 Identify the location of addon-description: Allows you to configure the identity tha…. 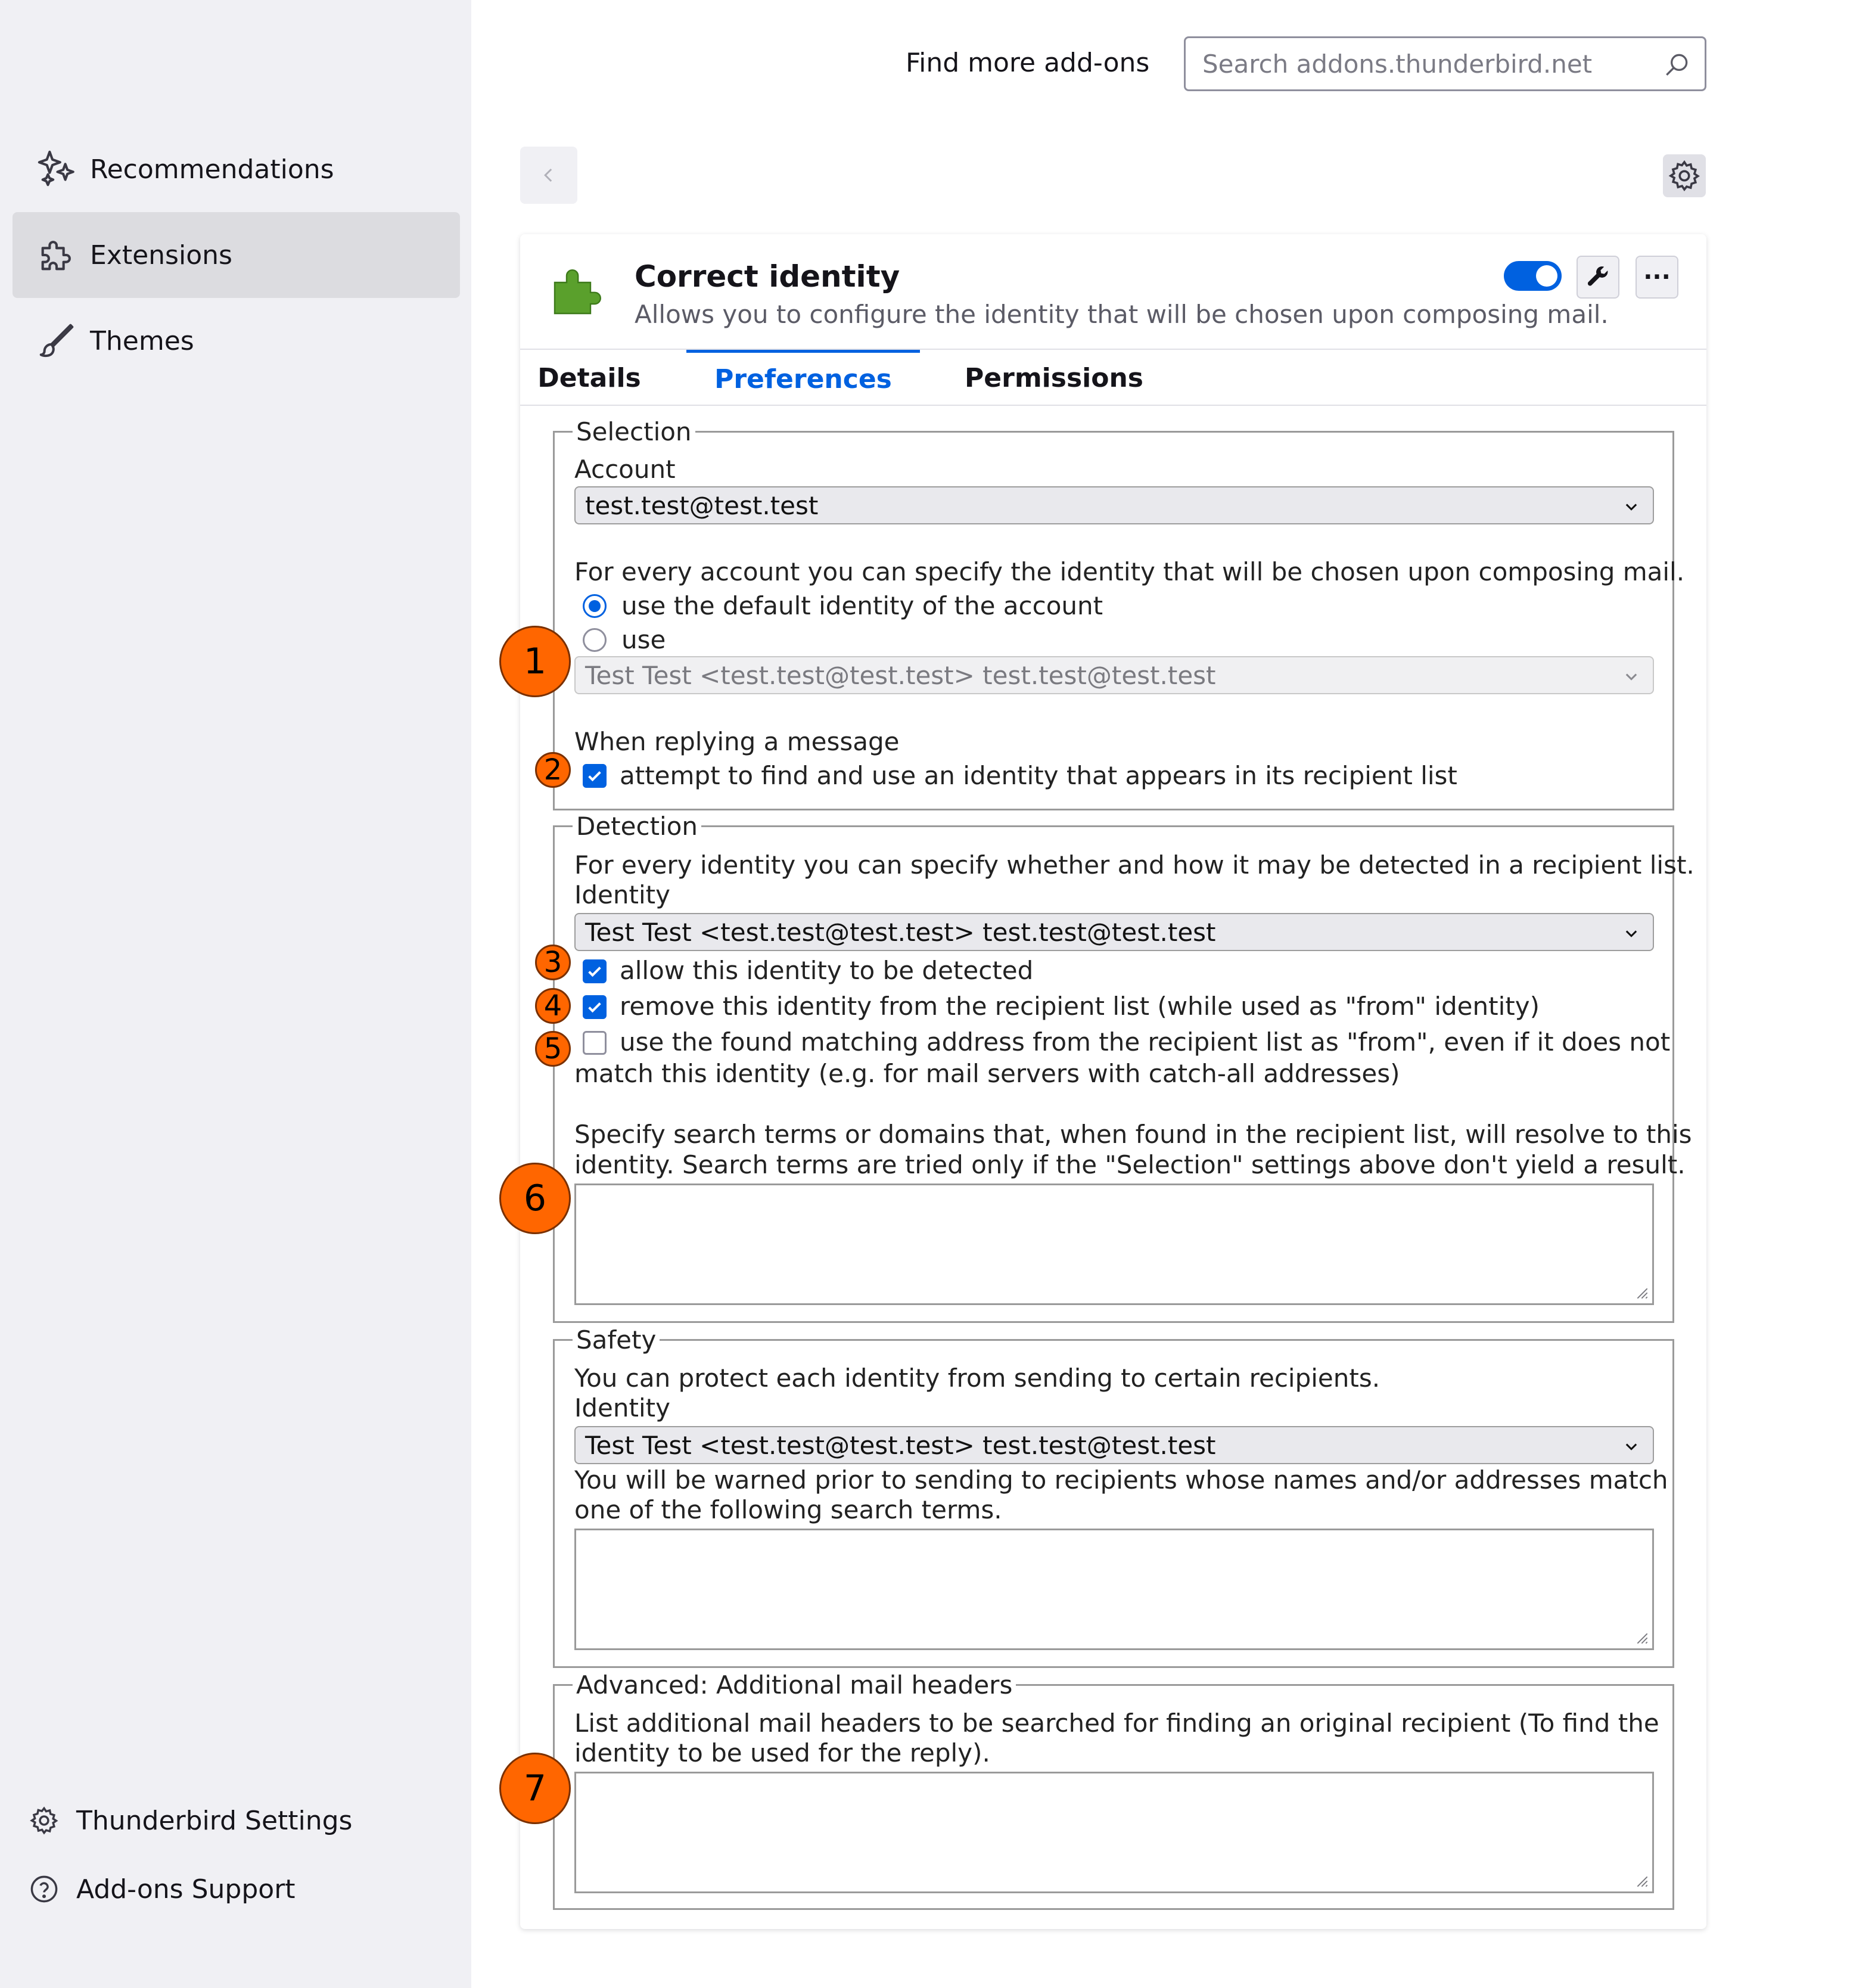
(1122, 314).